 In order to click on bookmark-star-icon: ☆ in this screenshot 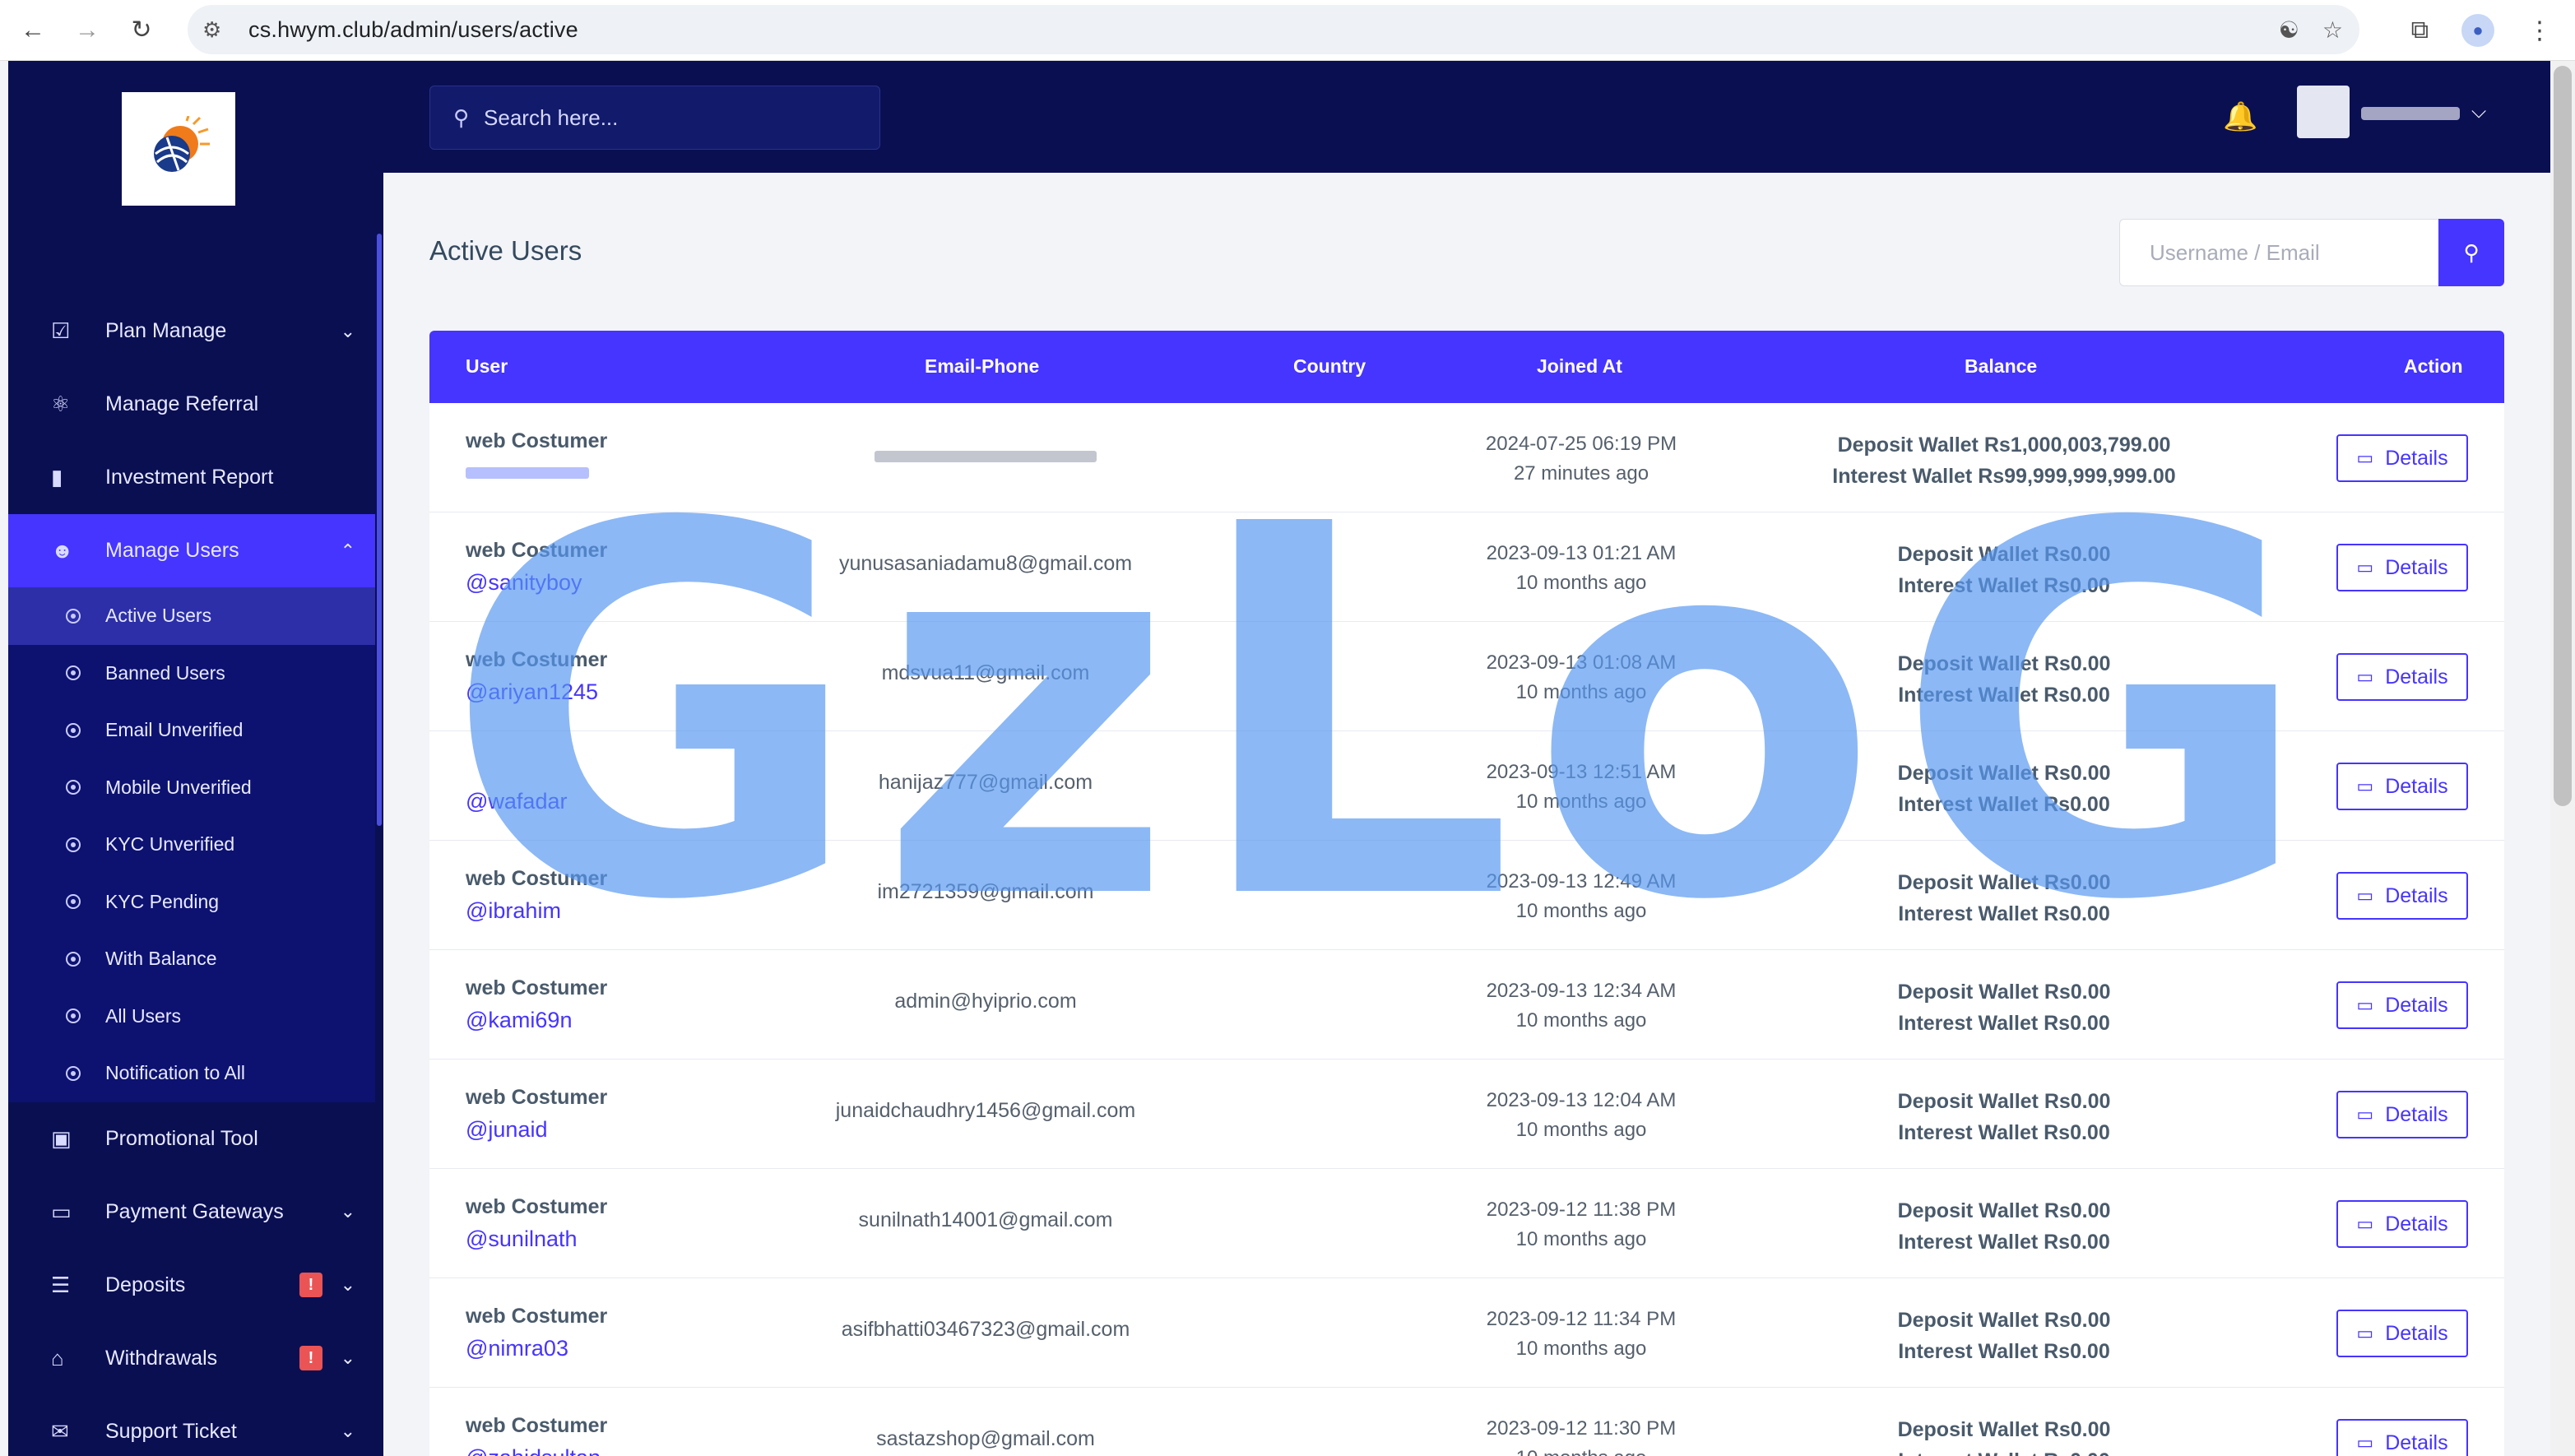, I will do `click(2332, 30)`.